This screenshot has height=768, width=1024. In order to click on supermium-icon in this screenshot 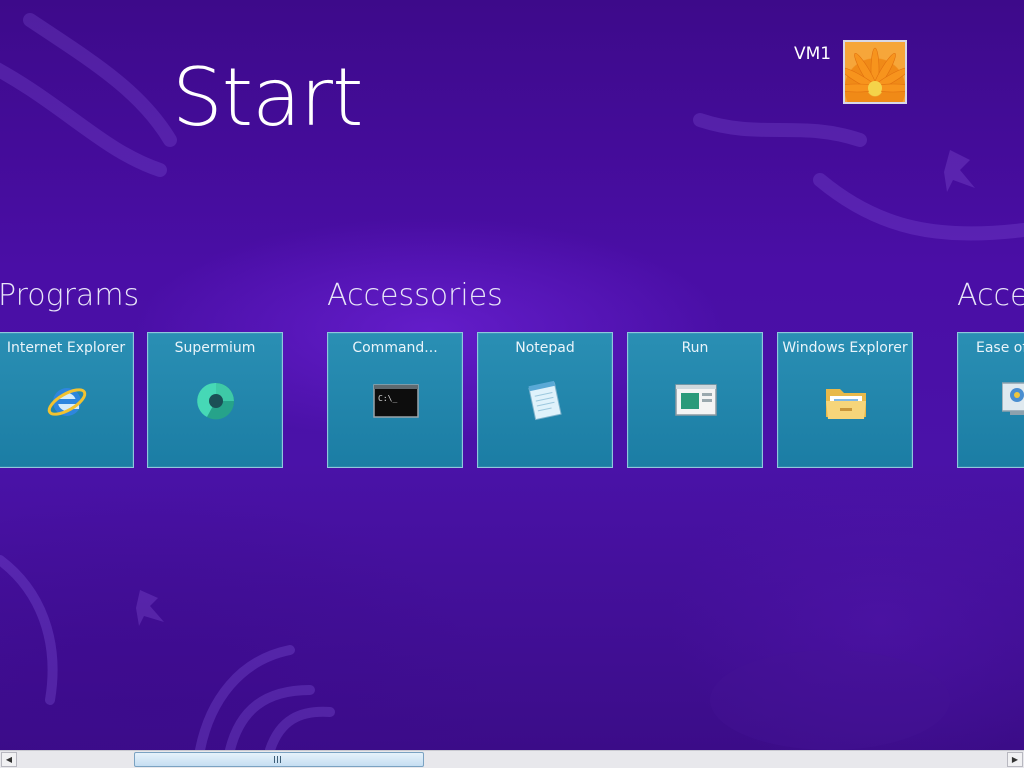, I will do `click(216, 401)`.